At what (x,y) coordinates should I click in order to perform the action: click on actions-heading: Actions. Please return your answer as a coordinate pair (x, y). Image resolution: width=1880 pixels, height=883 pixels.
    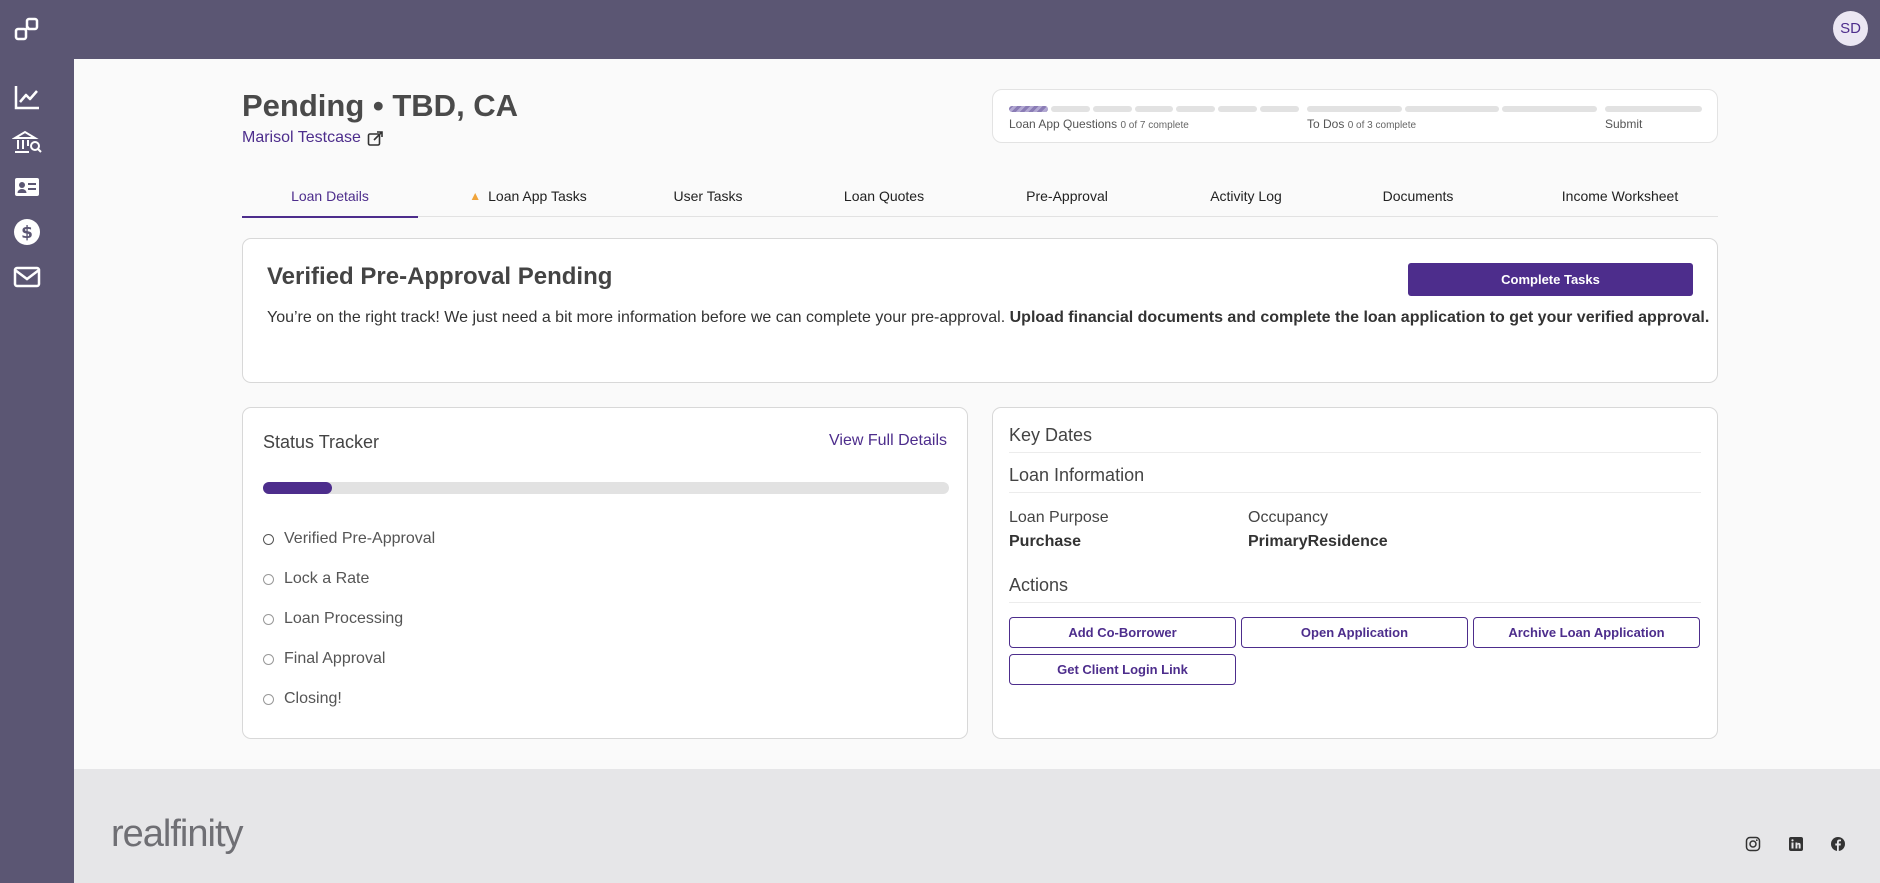
    Looking at the image, I should click on (1355, 589).